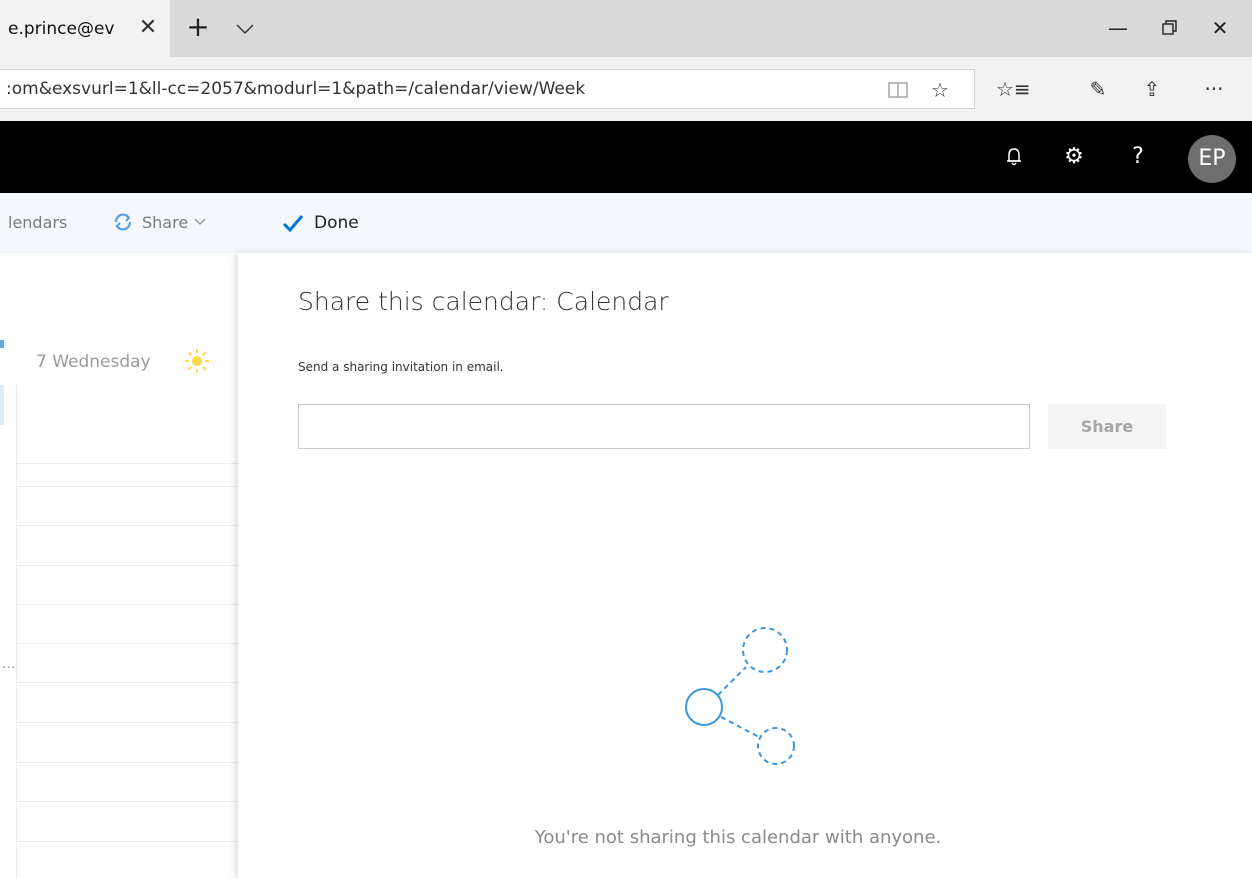 The image size is (1252, 879). I want to click on more-icon: ···, so click(1214, 89).